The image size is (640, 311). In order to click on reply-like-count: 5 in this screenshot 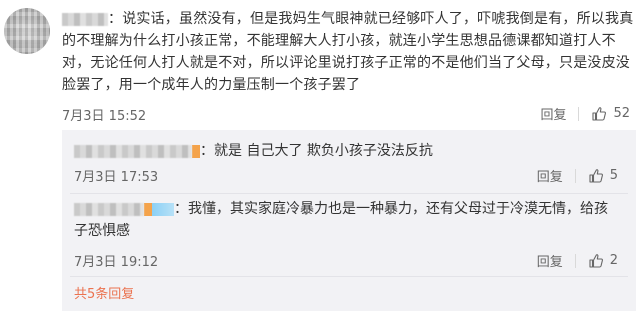, I will do `click(613, 175)`.